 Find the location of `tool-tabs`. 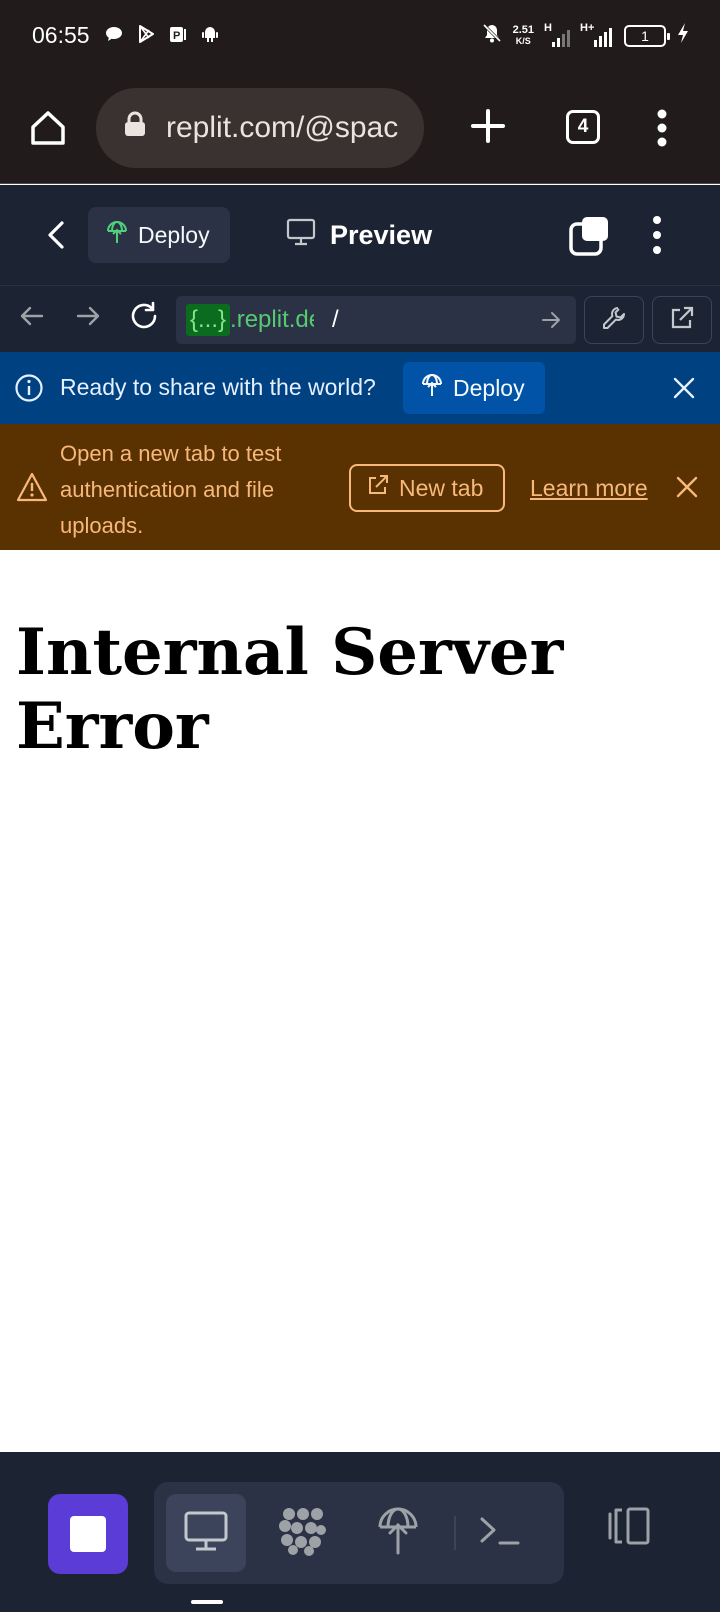

tool-tabs is located at coordinates (359, 1533).